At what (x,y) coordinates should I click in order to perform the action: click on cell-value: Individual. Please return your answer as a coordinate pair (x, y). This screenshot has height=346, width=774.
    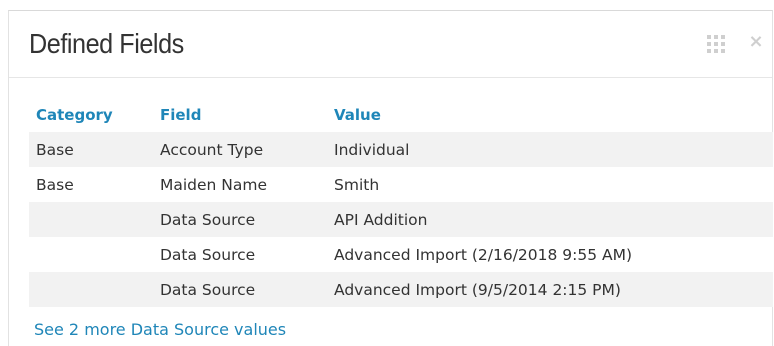
    Looking at the image, I should click on (550, 149).